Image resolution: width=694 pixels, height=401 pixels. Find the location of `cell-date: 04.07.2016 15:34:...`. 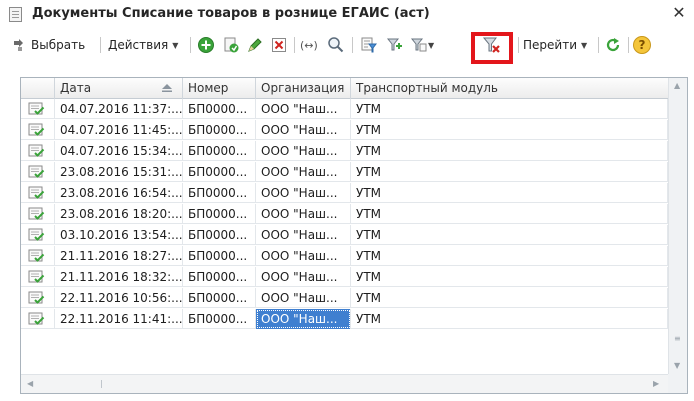

cell-date: 04.07.2016 15:34:... is located at coordinates (119, 151).